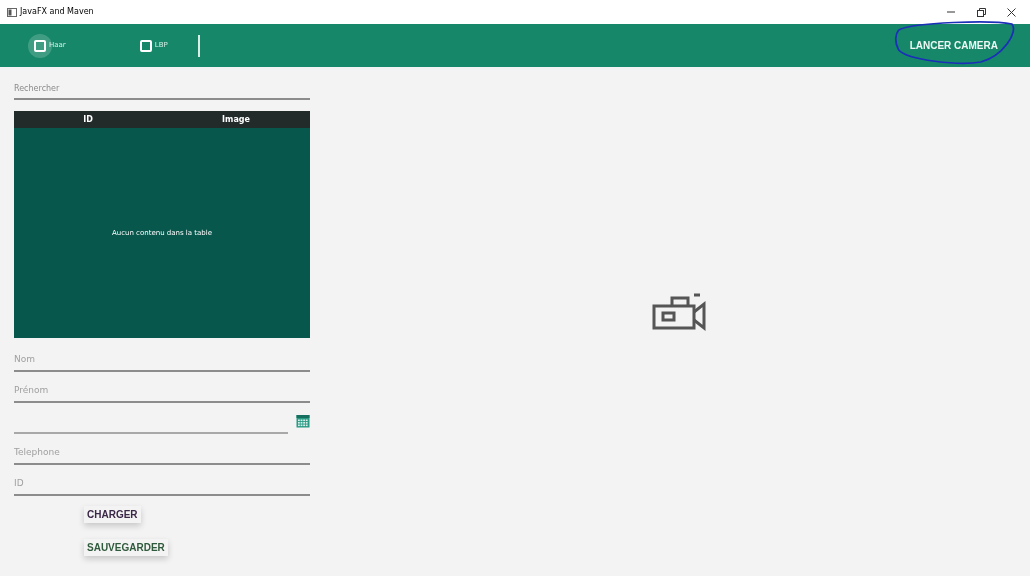 The image size is (1030, 576). I want to click on text-field: ID, so click(162, 486).